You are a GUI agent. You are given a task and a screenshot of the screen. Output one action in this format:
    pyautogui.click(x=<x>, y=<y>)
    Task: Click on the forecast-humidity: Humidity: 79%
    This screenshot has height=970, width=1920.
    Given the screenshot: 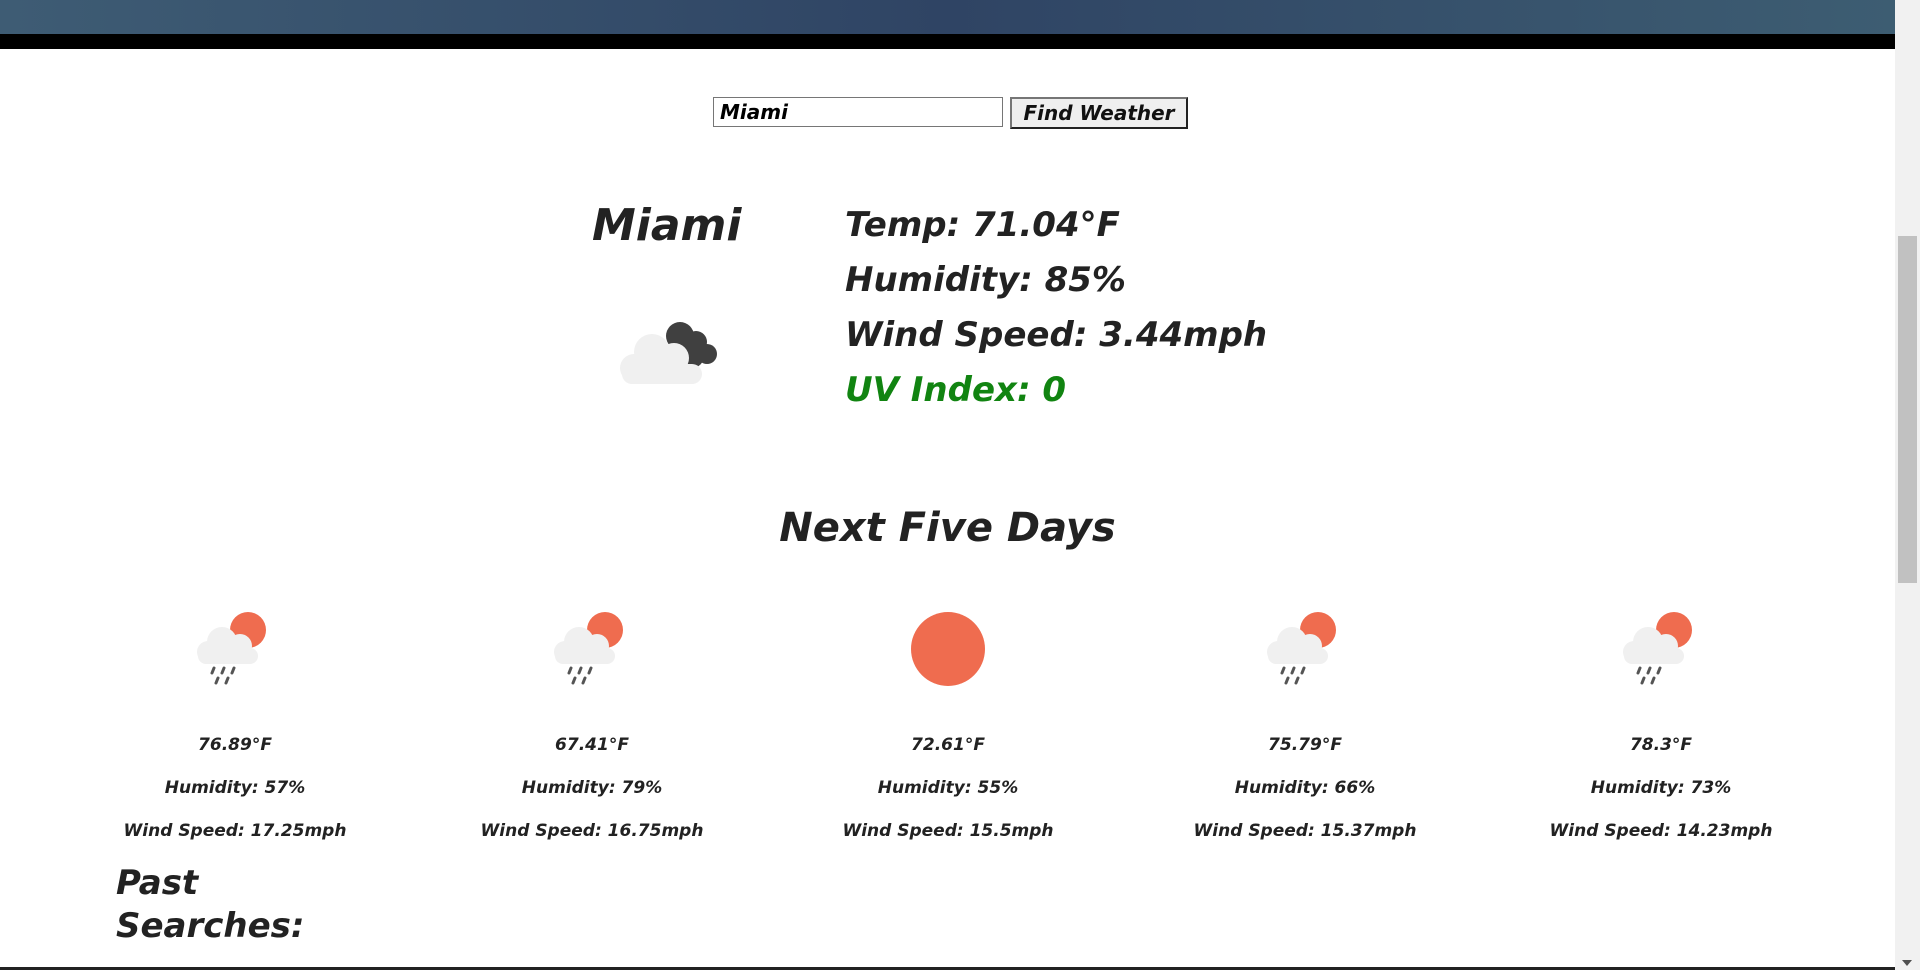 What is the action you would take?
    pyautogui.click(x=592, y=788)
    